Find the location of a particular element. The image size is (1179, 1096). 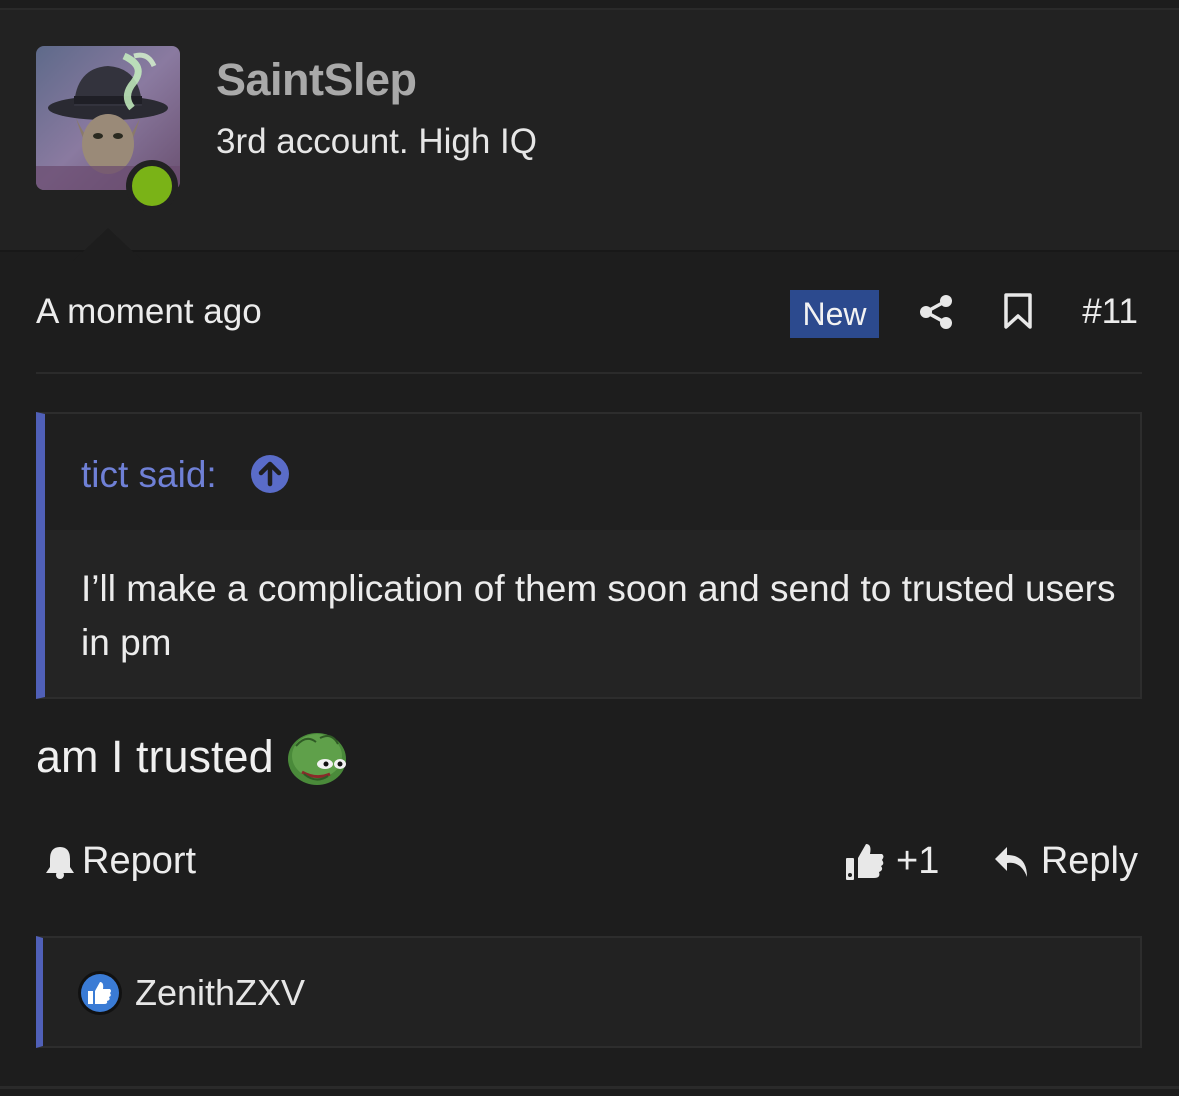

reply-label: Reply is located at coordinates (1089, 861).